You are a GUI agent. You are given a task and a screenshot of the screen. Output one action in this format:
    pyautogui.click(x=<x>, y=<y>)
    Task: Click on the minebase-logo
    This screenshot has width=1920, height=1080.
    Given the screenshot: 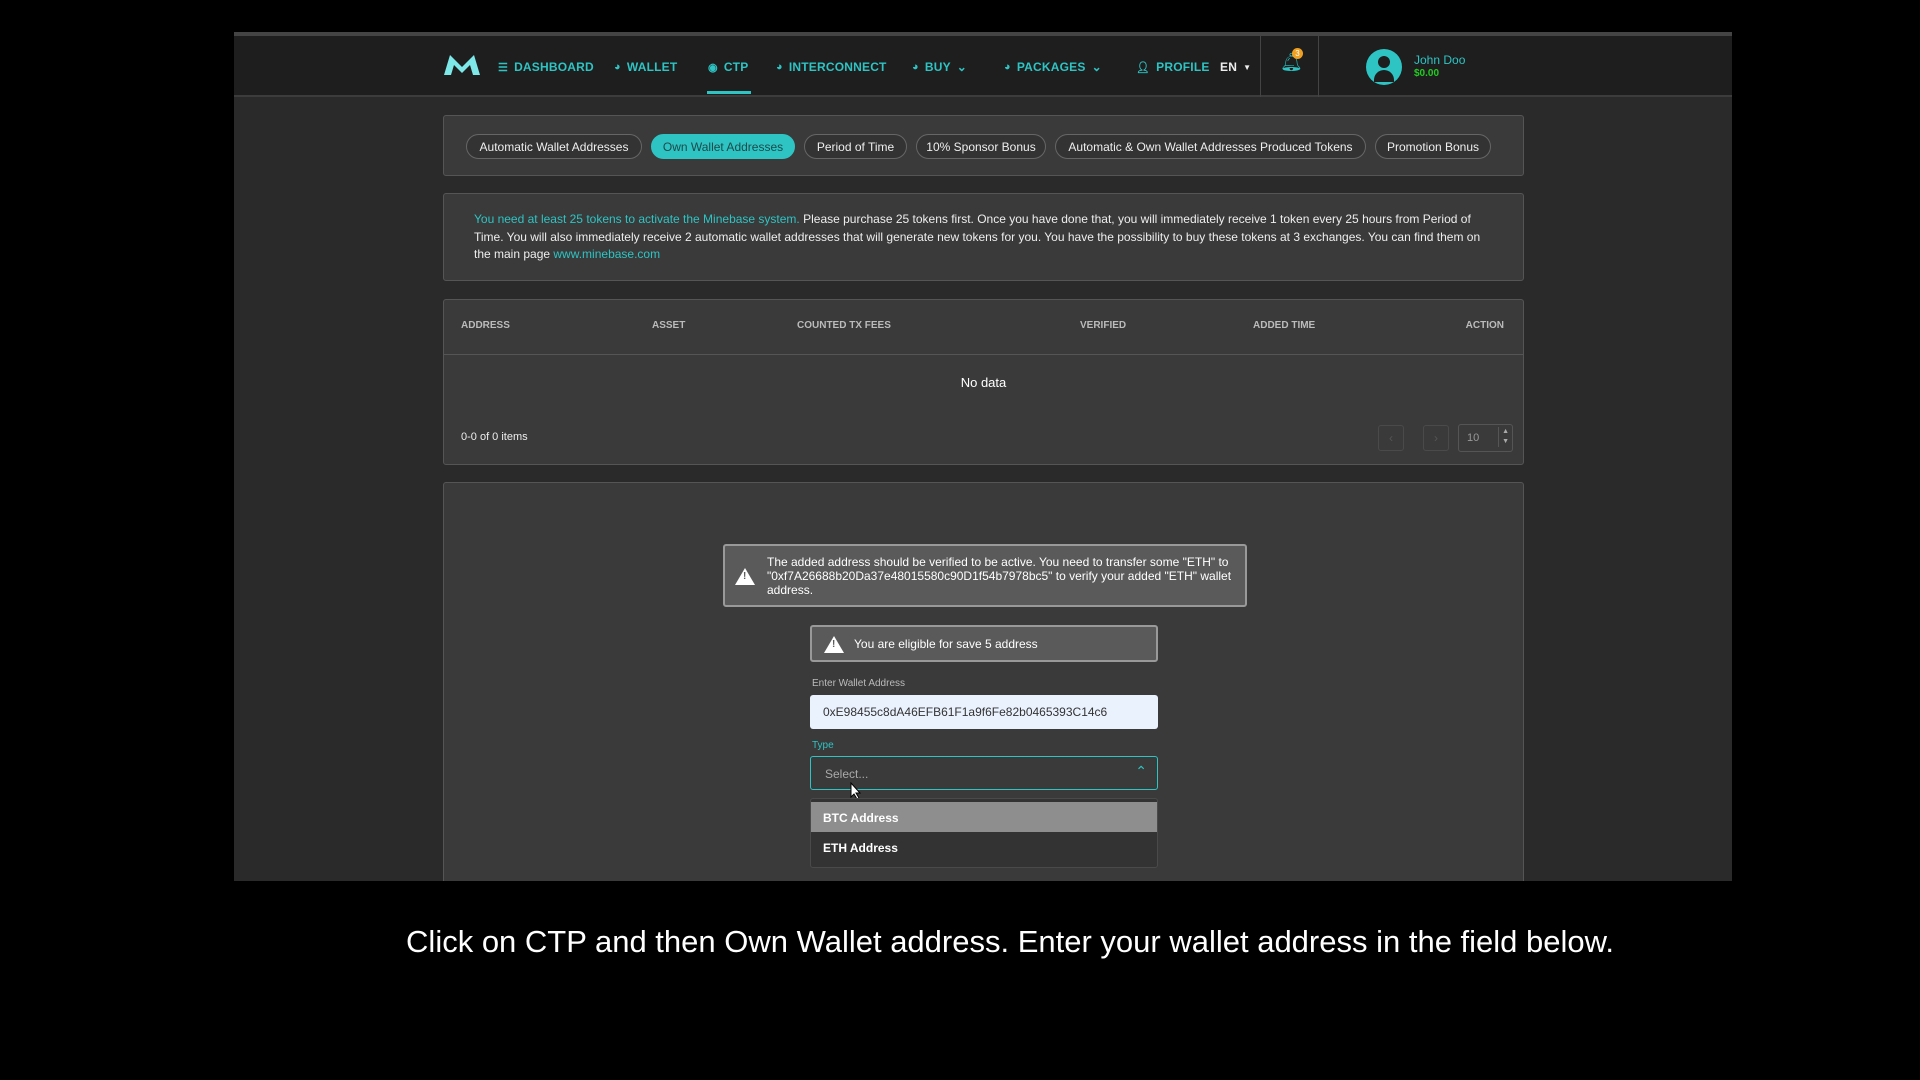 What is the action you would take?
    pyautogui.click(x=462, y=65)
    